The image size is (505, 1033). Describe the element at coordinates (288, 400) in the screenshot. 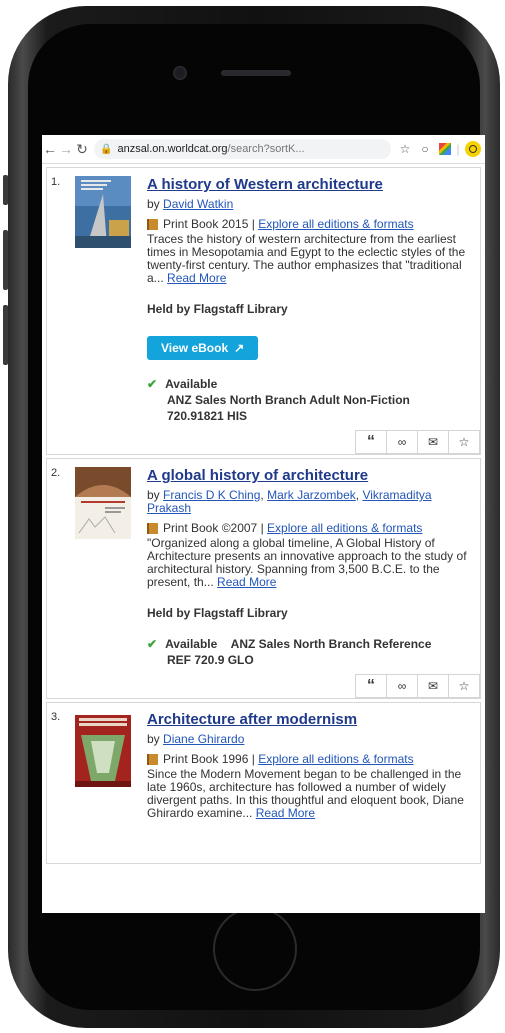

I see `location: ANZ Sales North Branch Adult Non-Fiction` at that location.